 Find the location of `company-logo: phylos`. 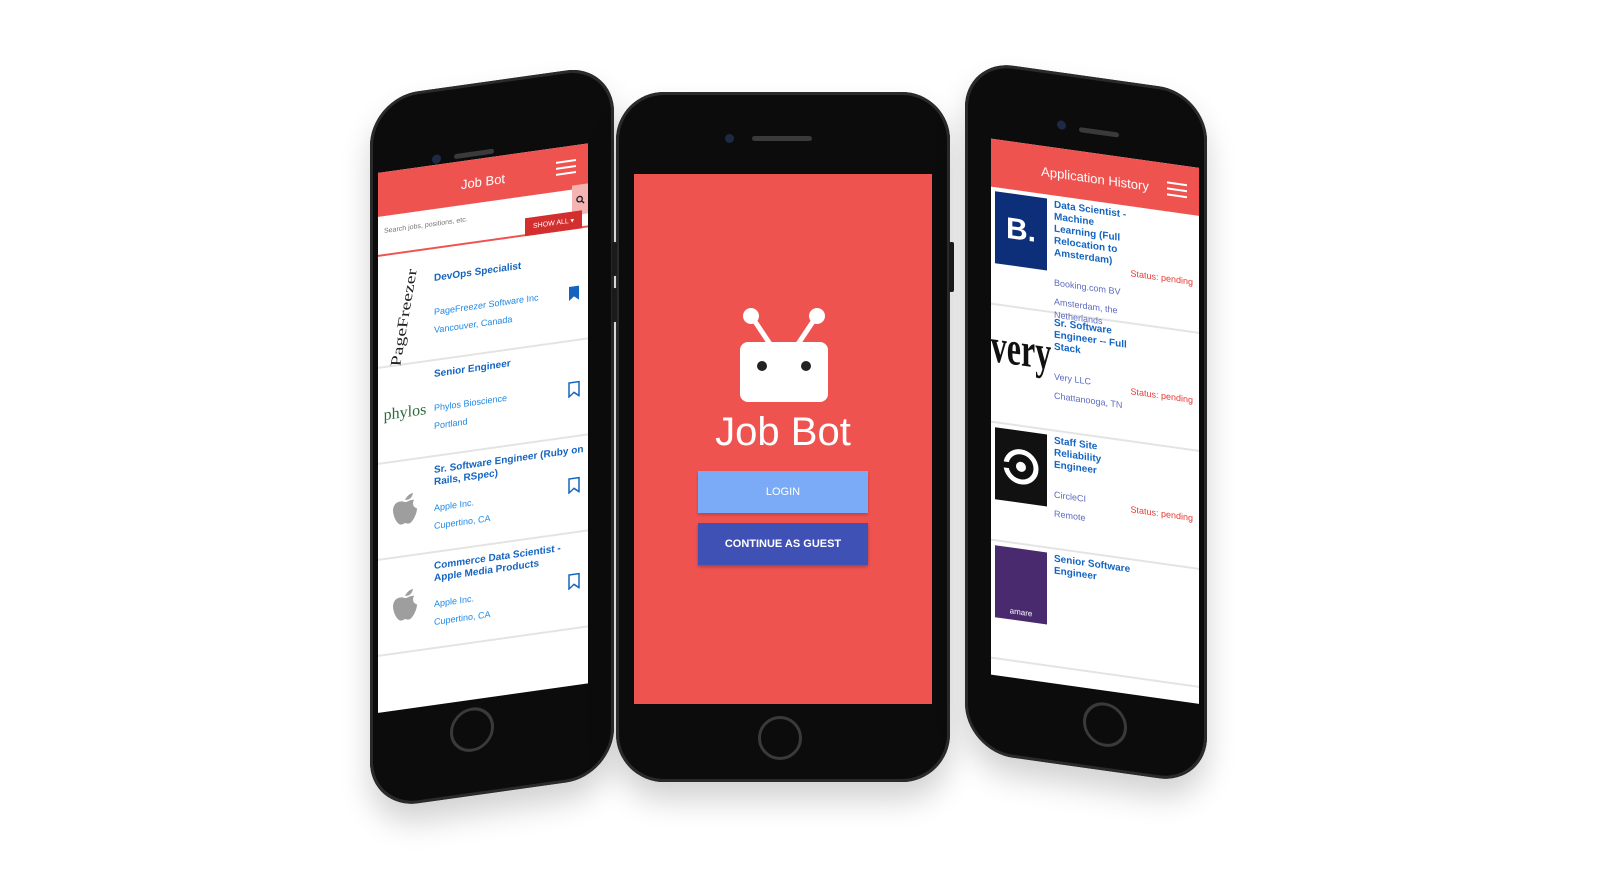

company-logo: phylos is located at coordinates (405, 413).